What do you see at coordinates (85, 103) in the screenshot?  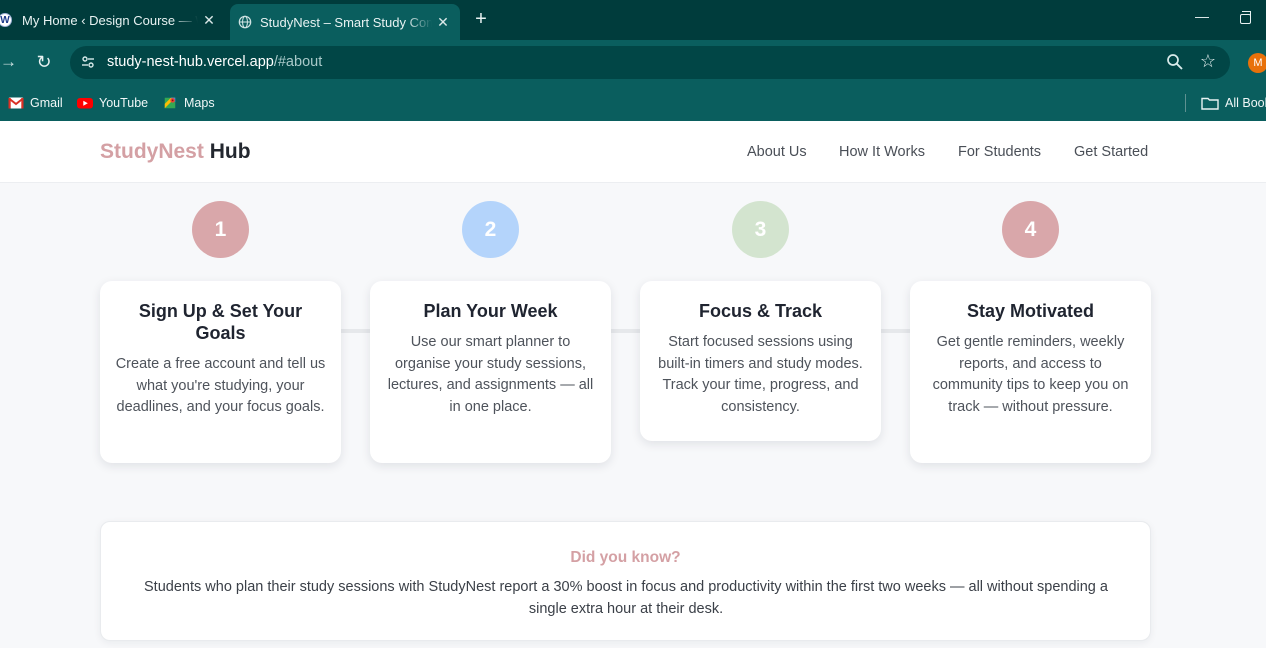 I see `youtube-icon` at bounding box center [85, 103].